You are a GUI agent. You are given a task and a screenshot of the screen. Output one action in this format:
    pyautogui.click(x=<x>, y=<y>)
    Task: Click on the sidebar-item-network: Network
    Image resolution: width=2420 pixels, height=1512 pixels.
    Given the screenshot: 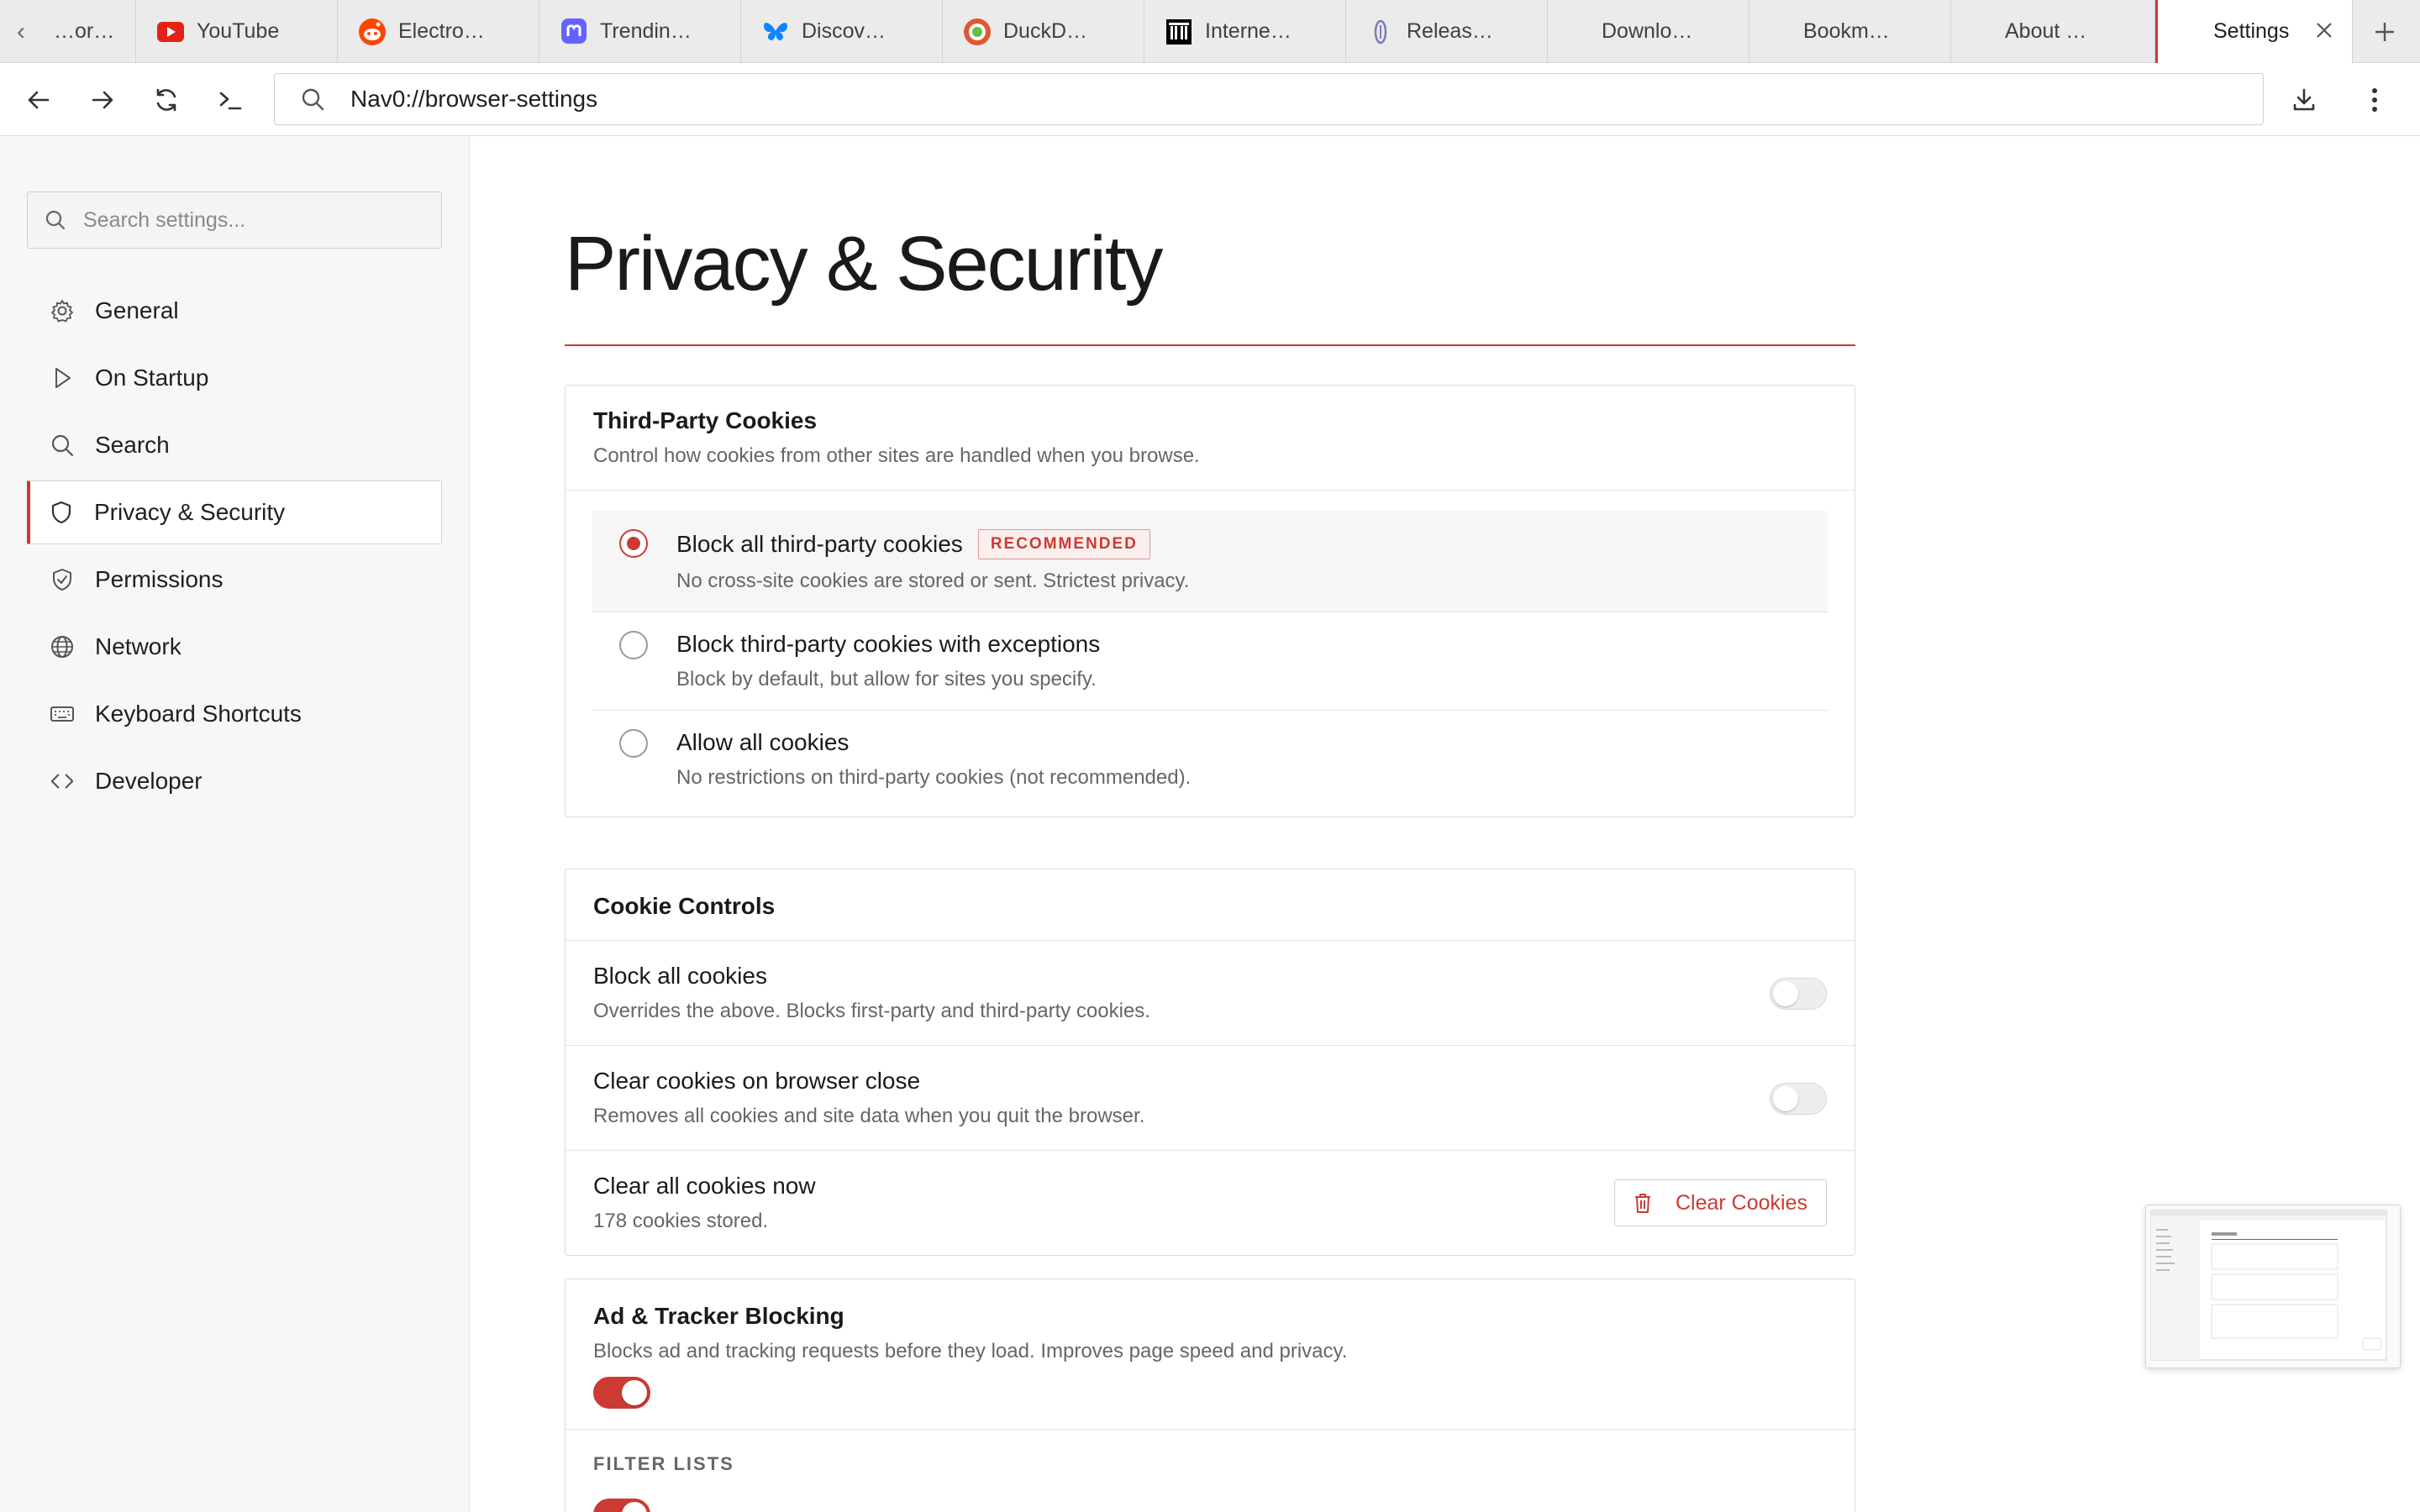 What is the action you would take?
    pyautogui.click(x=234, y=647)
    